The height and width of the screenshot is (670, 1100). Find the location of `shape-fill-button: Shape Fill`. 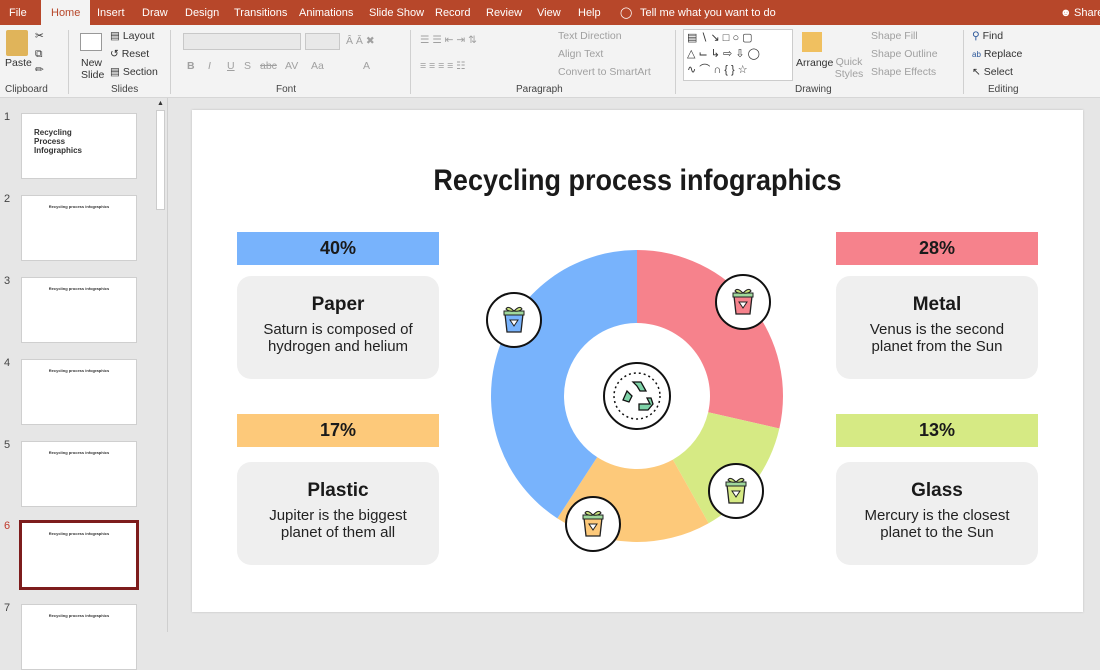

shape-fill-button: Shape Fill is located at coordinates (894, 36).